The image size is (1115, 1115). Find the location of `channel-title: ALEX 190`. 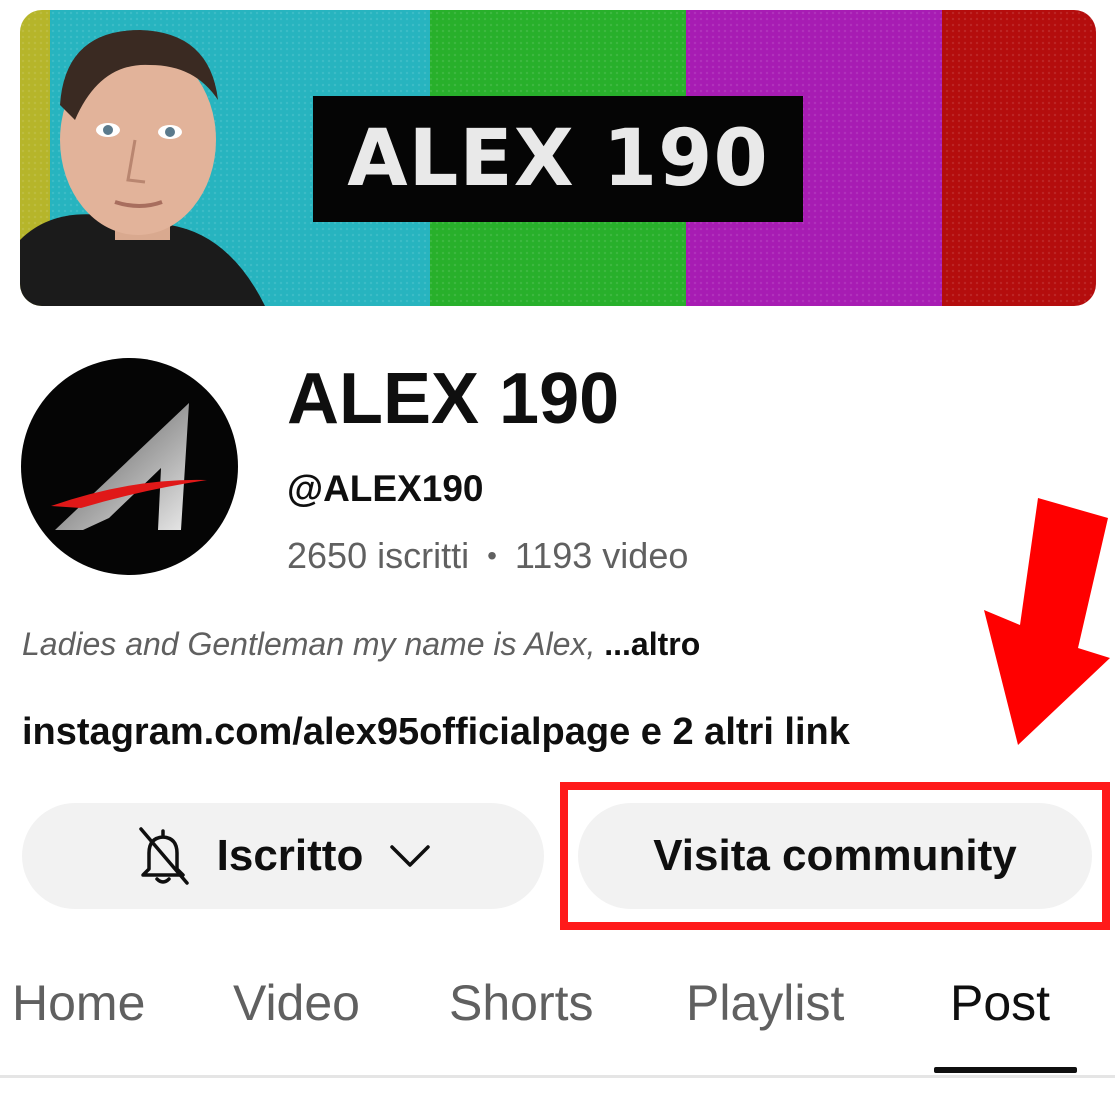

channel-title: ALEX 190 is located at coordinates (453, 399).